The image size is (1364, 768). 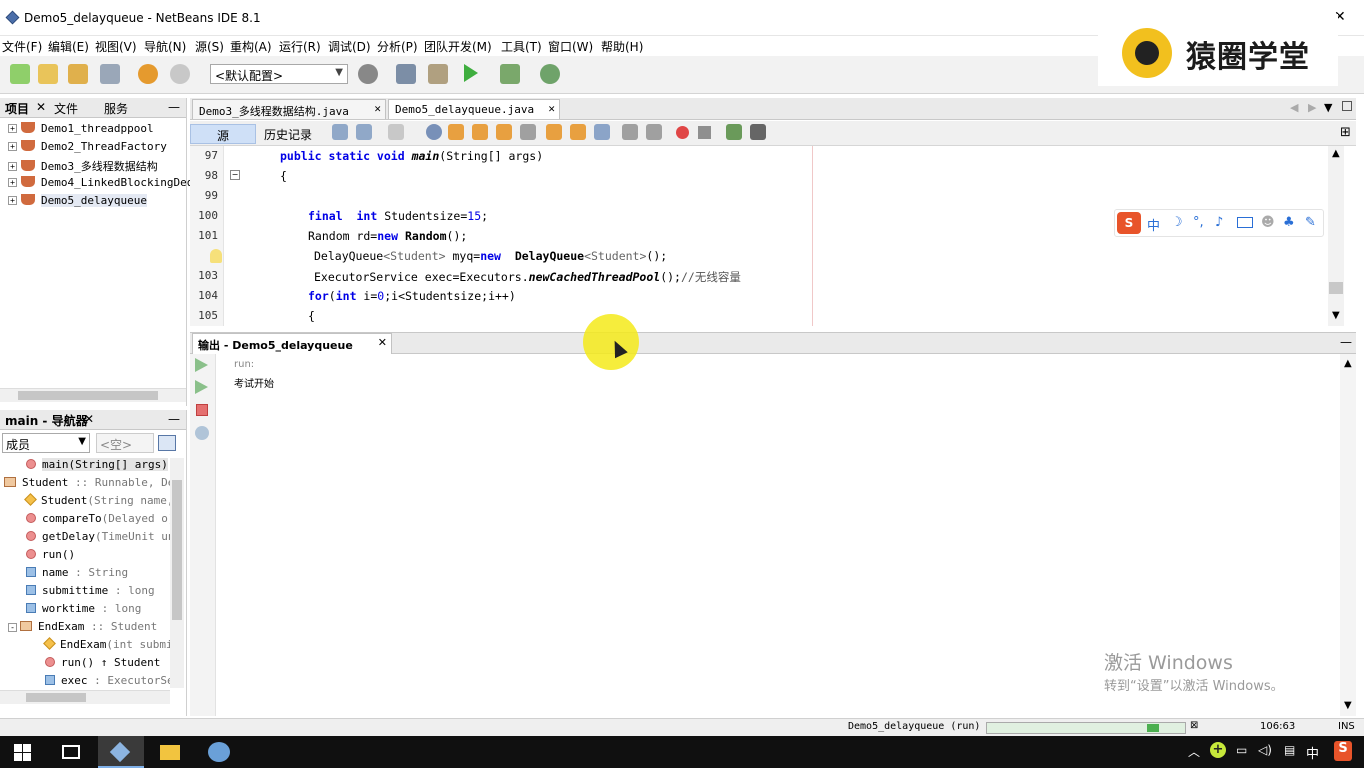 What do you see at coordinates (98, 502) in the screenshot?
I see `nav-member: Student(String name,` at bounding box center [98, 502].